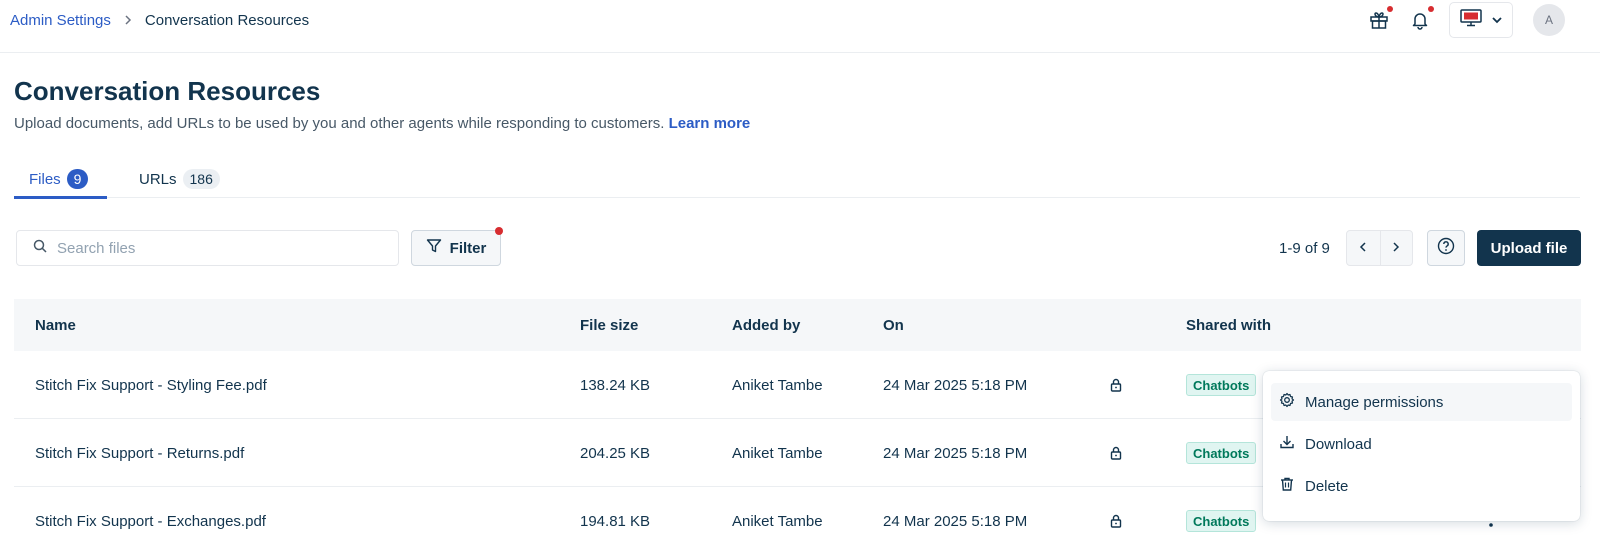 Image resolution: width=1600 pixels, height=555 pixels. What do you see at coordinates (797, 179) in the screenshot?
I see `tabs: Files 9 URLs 186` at bounding box center [797, 179].